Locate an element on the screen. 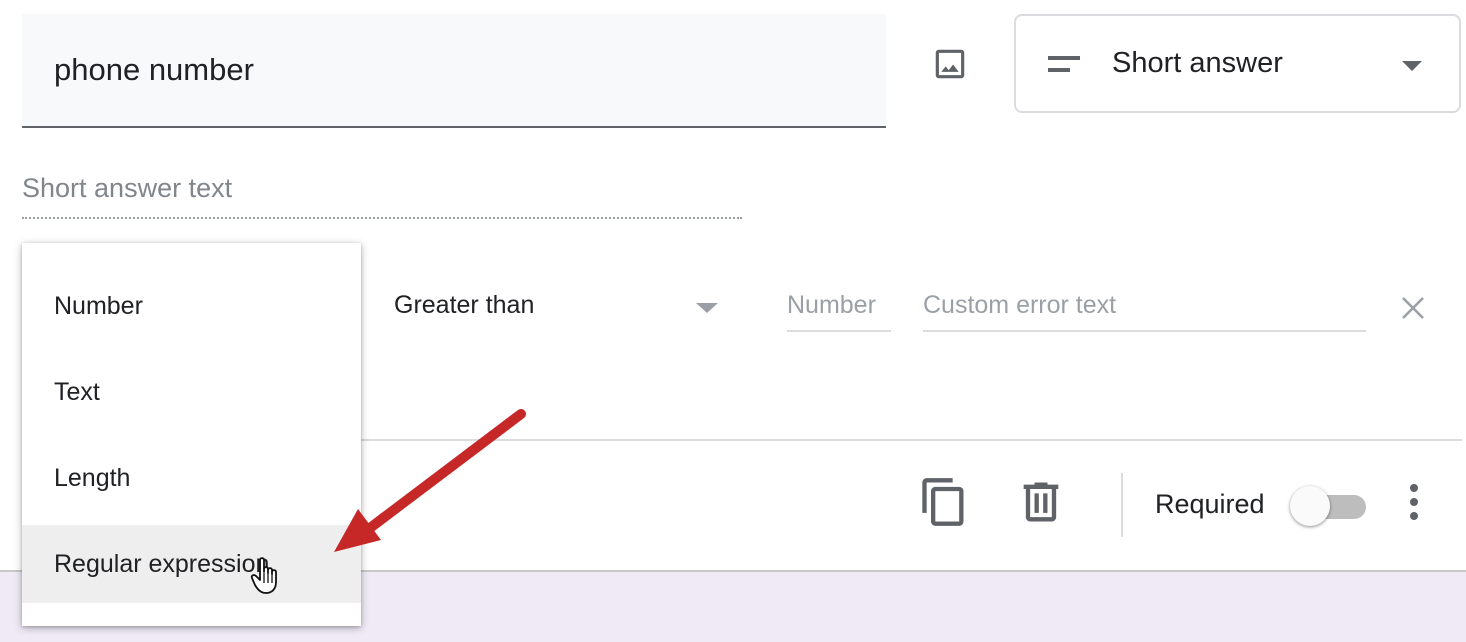 Image resolution: width=1466 pixels, height=642 pixels. add-image-button is located at coordinates (950, 64).